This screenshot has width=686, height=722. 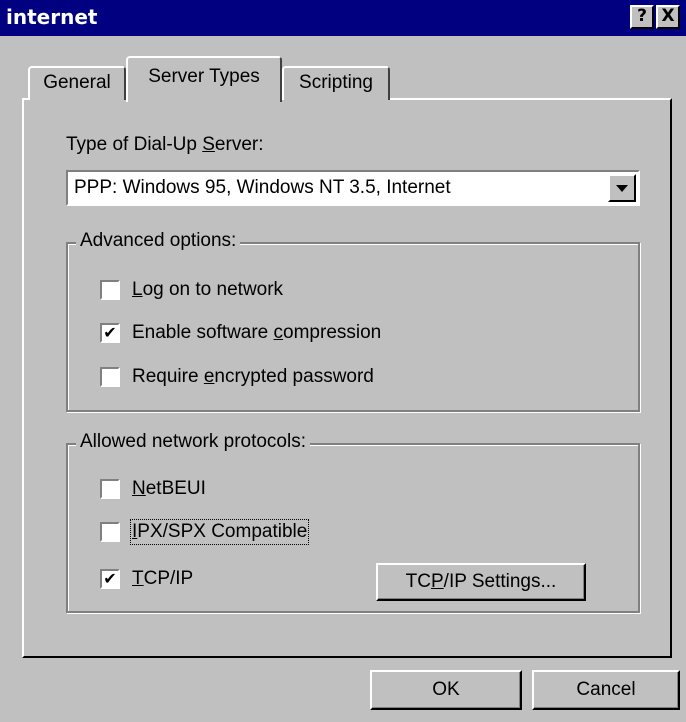 What do you see at coordinates (343, 18) in the screenshot?
I see `title-bar: internet ? X` at bounding box center [343, 18].